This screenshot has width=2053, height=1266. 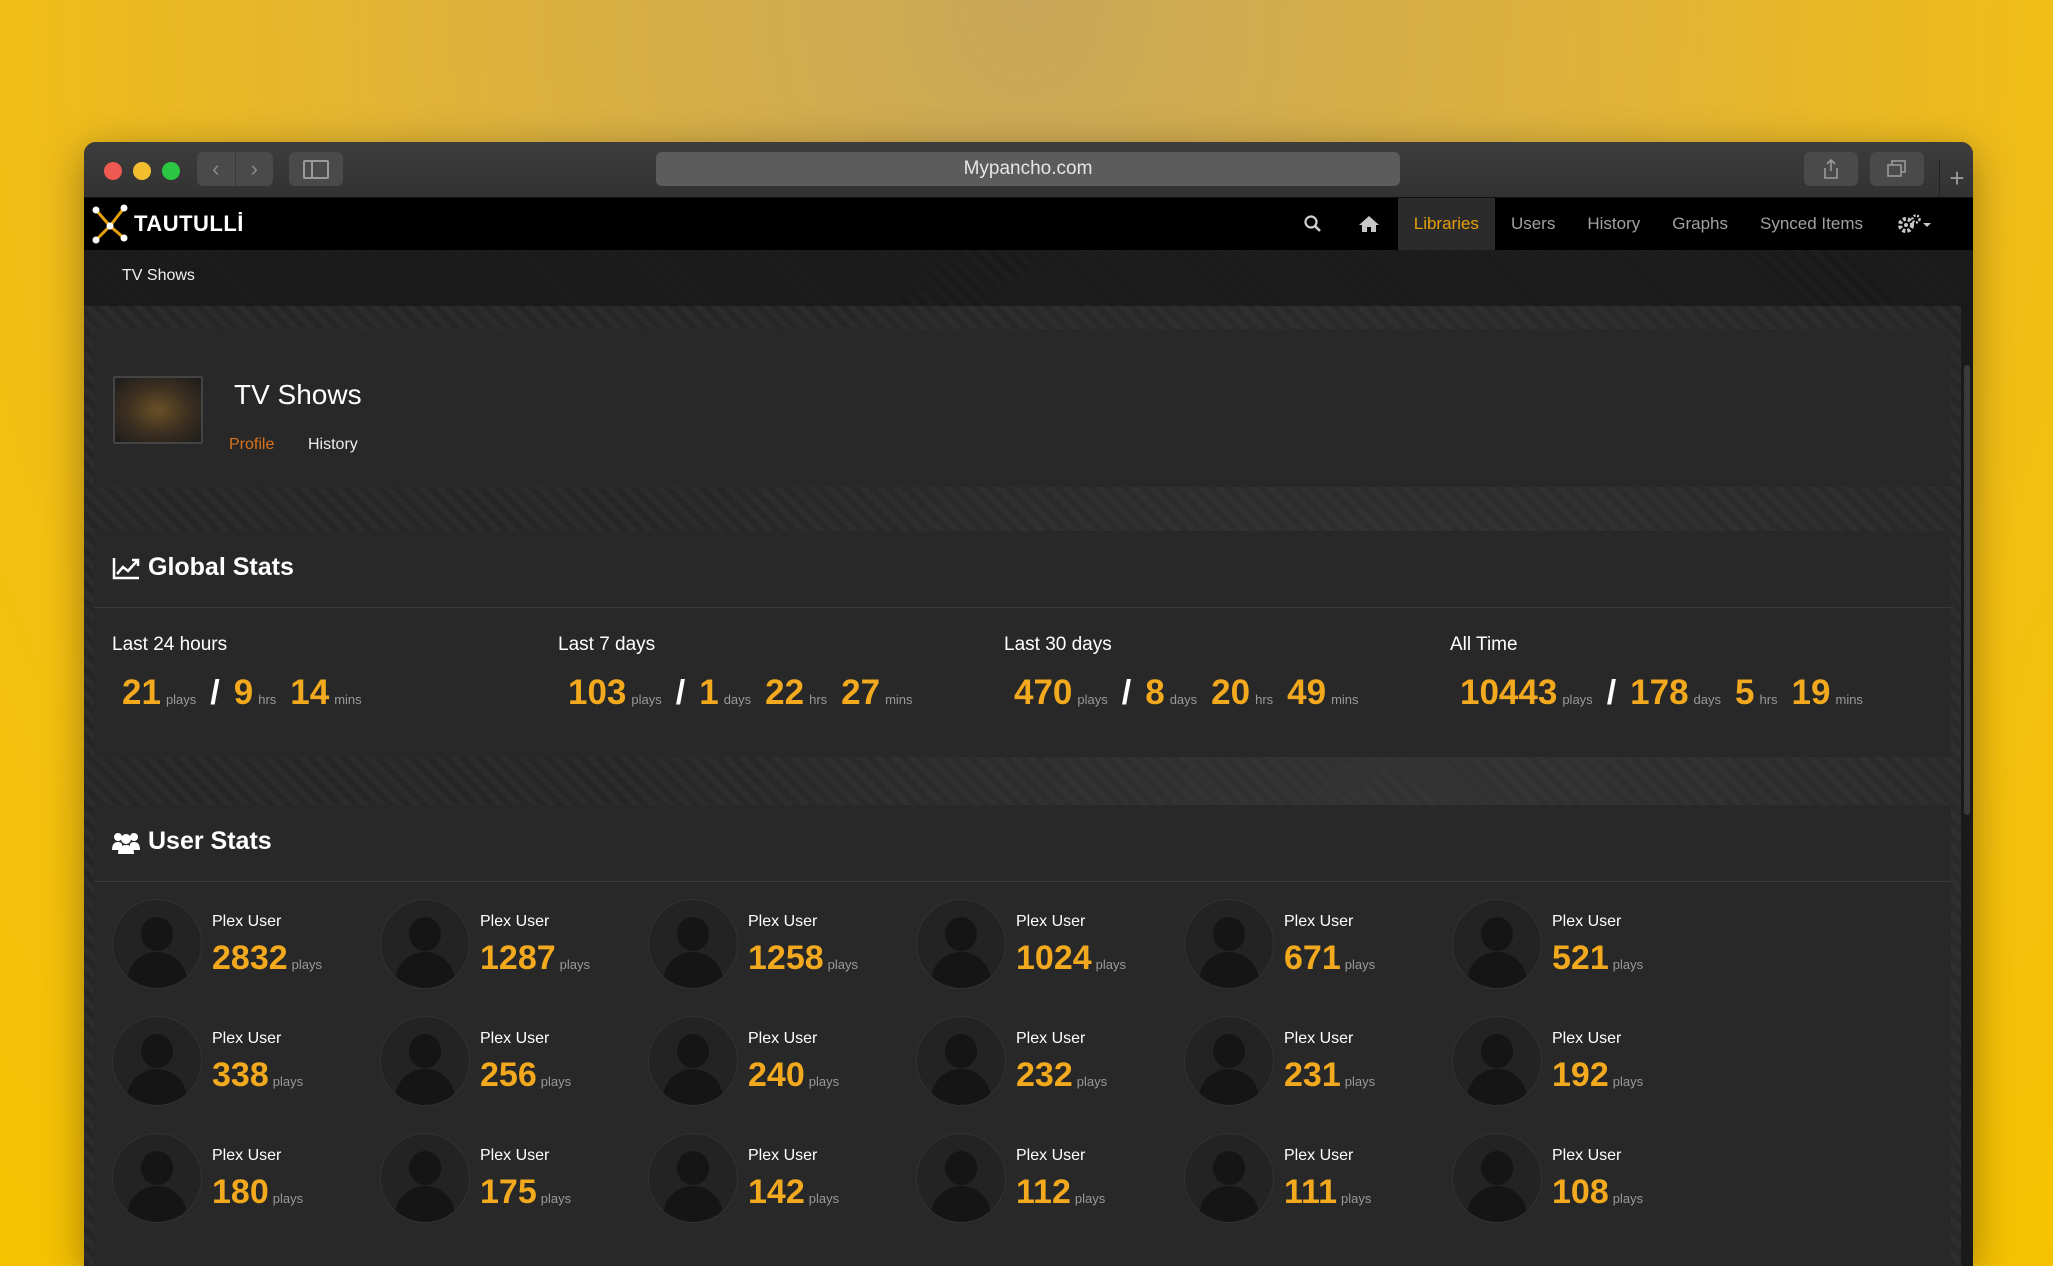 I want to click on user-card: Plex User 112 plays, so click(x=1046, y=1183).